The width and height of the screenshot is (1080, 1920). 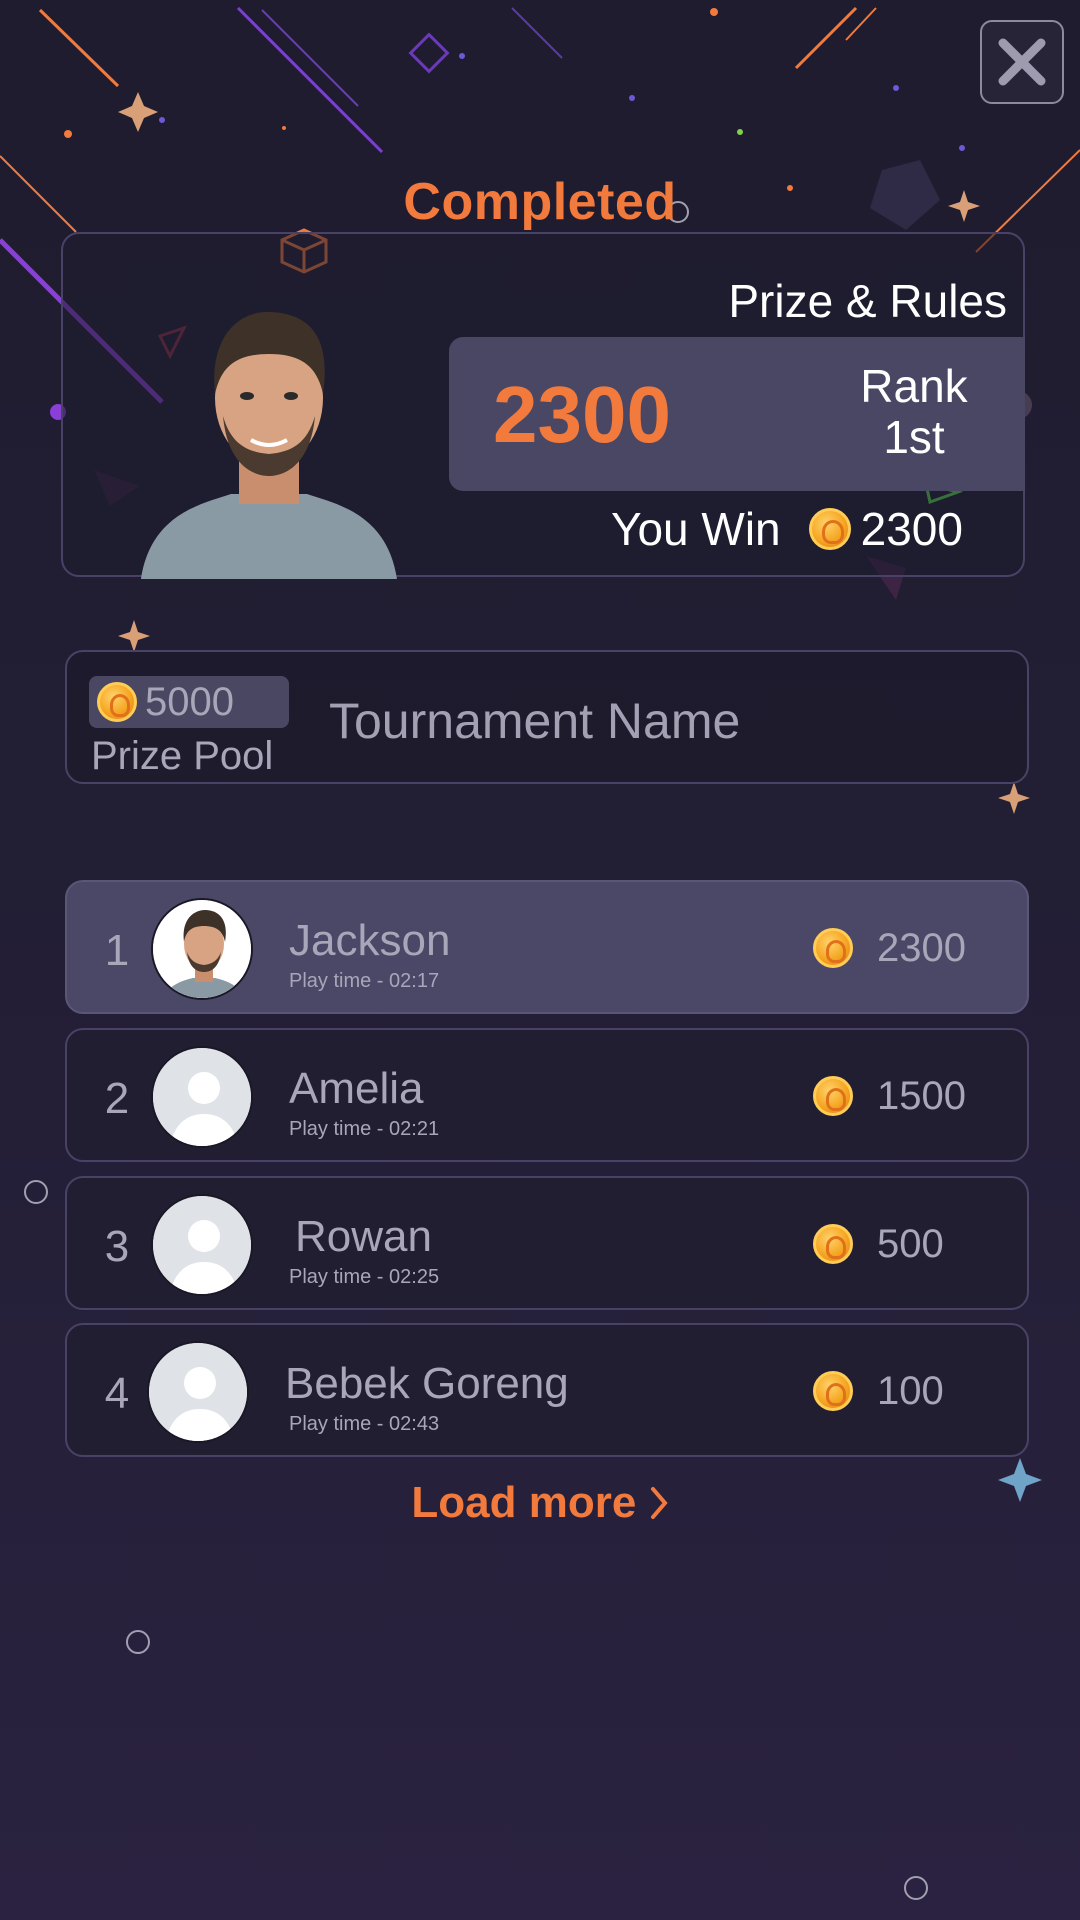 I want to click on prize-pool-amount: 5000, so click(x=189, y=701).